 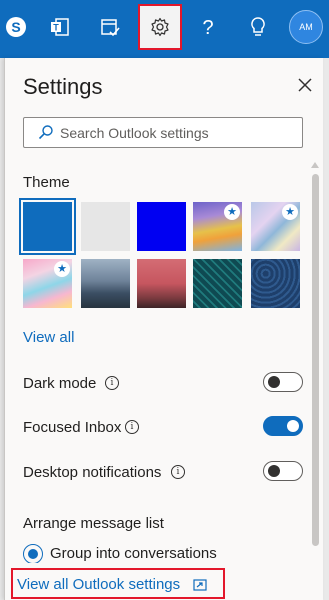 I want to click on theme-swatch-unicorn: ★, so click(x=47, y=283).